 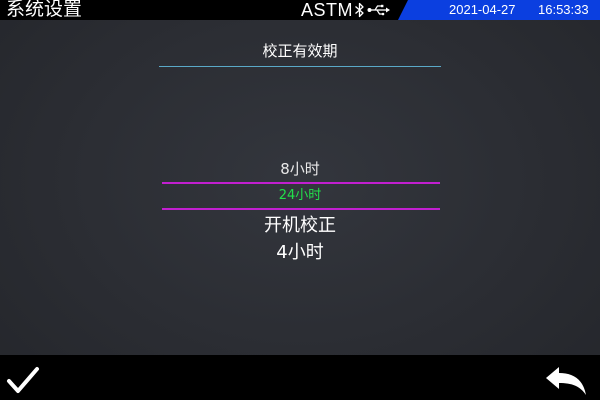 I want to click on picker-option-next: 开机校正, so click(x=300, y=226).